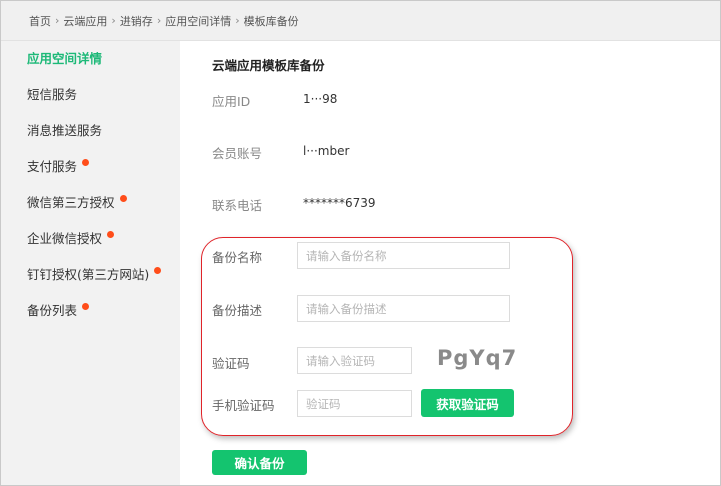 This screenshot has width=721, height=486. Describe the element at coordinates (268, 65) in the screenshot. I see `page-title: 云端应用模板库备份` at that location.